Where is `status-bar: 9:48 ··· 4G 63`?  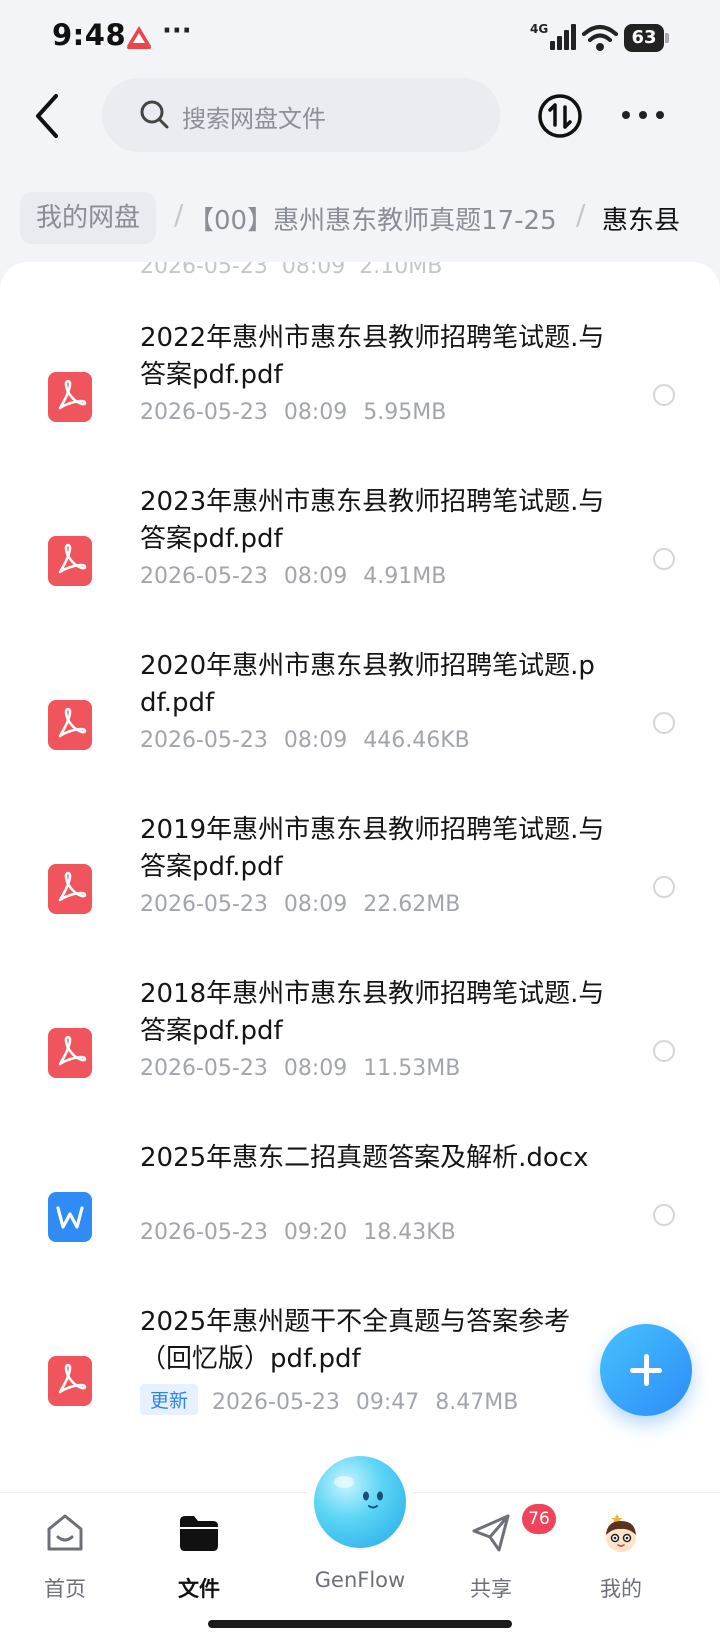 status-bar: 9:48 ··· 4G 63 is located at coordinates (360, 39).